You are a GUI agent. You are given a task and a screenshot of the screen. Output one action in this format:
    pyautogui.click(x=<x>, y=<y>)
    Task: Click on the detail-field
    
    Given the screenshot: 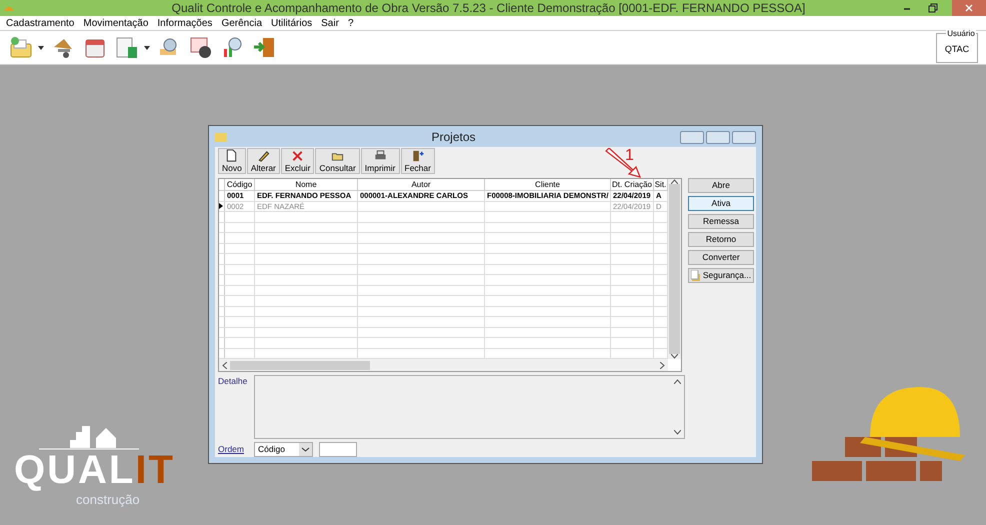 What is the action you would take?
    pyautogui.click(x=469, y=407)
    